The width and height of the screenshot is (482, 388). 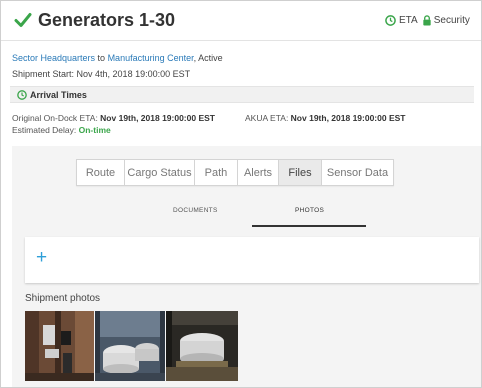 What do you see at coordinates (101, 172) in the screenshot?
I see `tab-route: Route` at bounding box center [101, 172].